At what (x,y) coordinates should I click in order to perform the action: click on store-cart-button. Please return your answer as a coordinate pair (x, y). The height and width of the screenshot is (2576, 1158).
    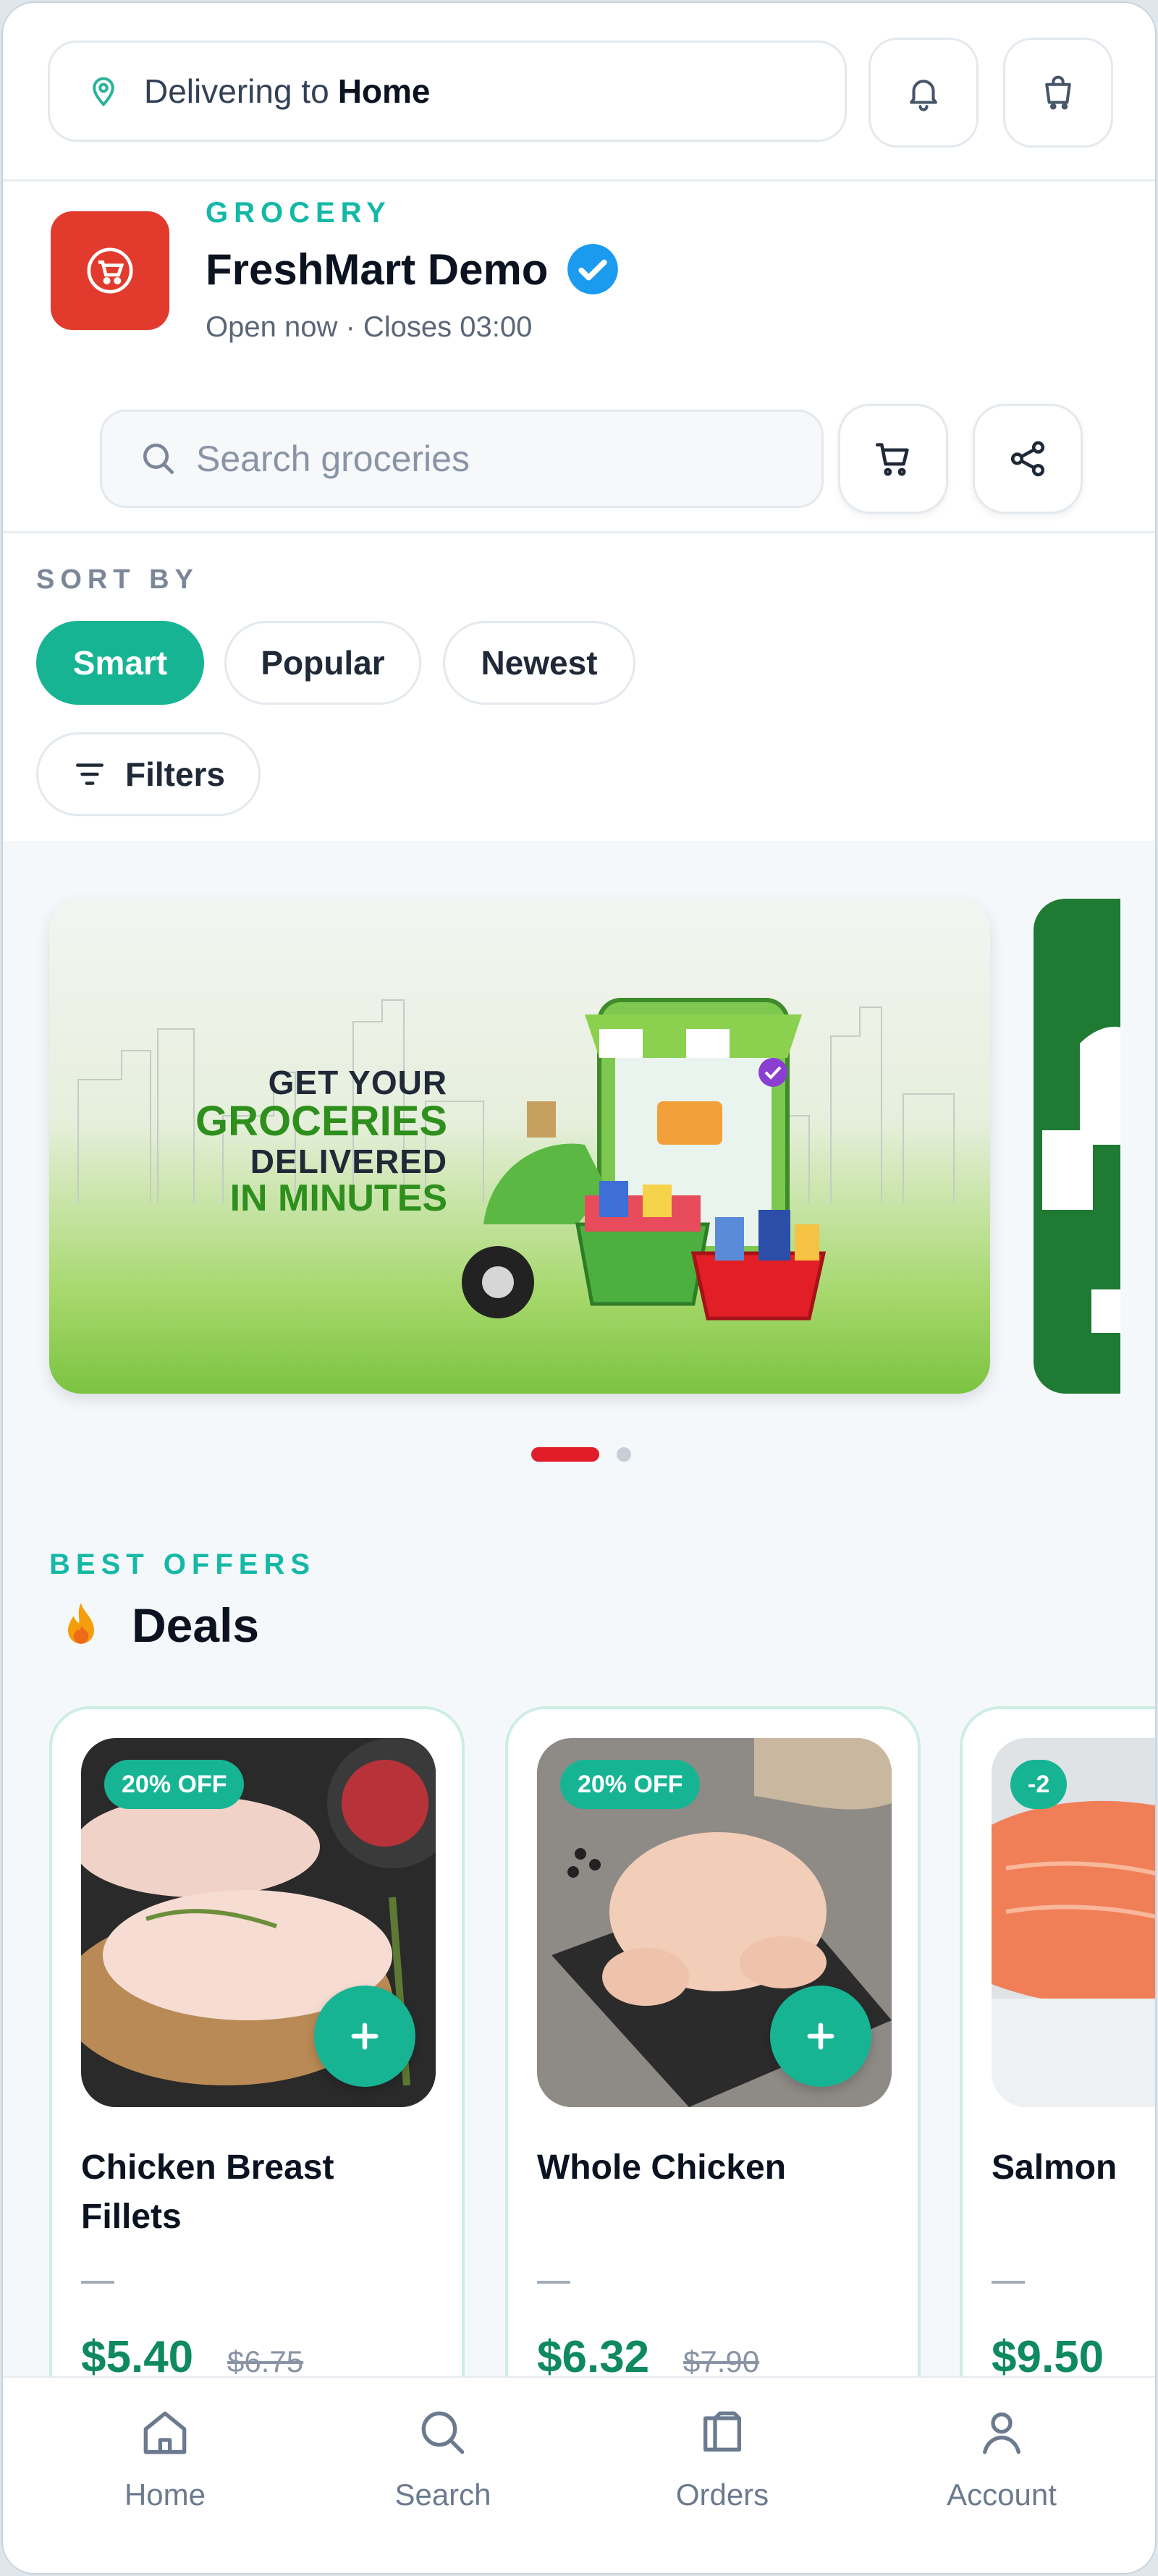
    Looking at the image, I should click on (893, 459).